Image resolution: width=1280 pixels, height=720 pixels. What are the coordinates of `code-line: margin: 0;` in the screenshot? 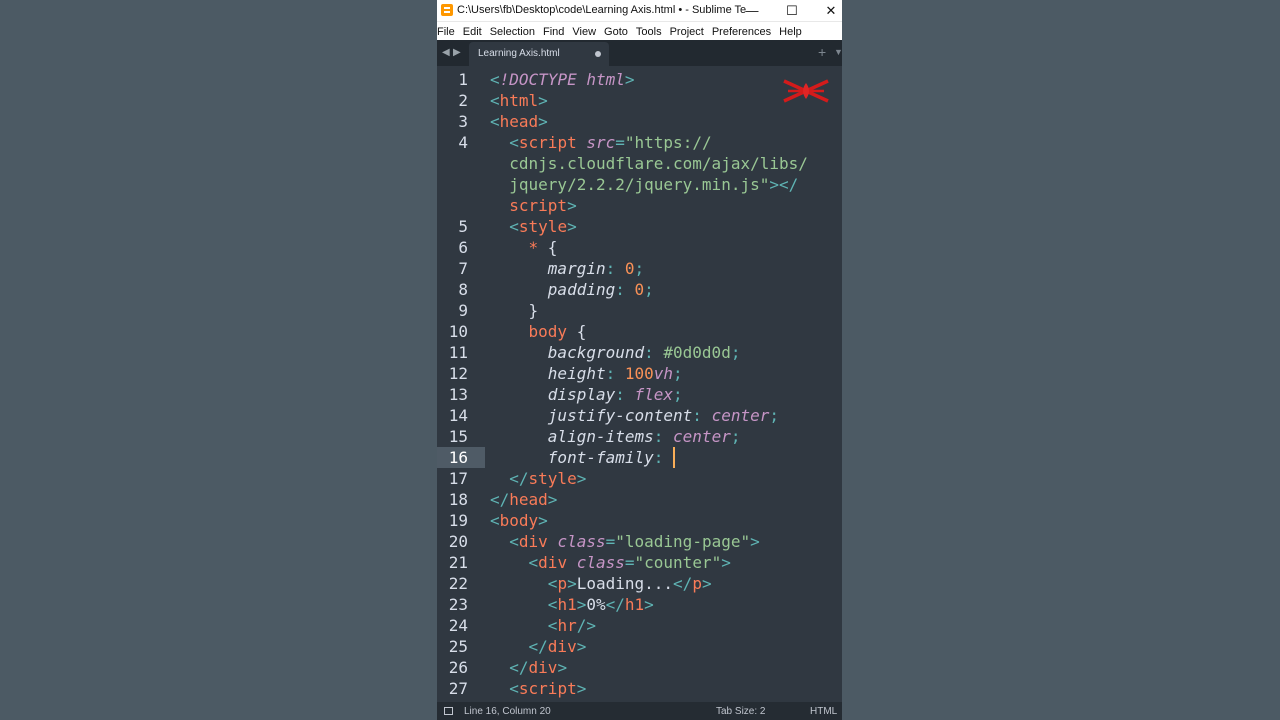 It's located at (567, 268).